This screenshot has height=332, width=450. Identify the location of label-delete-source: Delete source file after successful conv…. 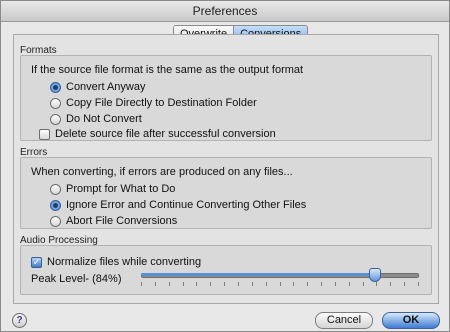
(165, 134).